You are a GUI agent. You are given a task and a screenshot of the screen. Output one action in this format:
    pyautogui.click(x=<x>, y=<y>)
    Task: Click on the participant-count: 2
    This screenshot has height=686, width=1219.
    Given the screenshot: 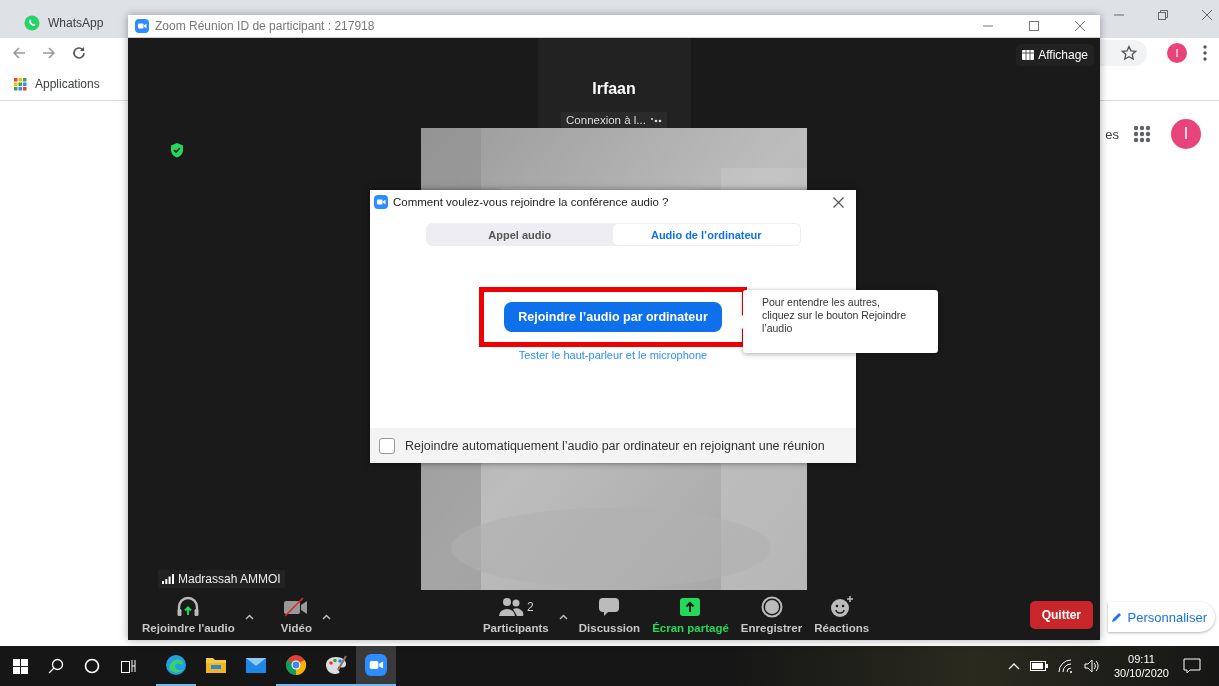 What is the action you would take?
    pyautogui.click(x=530, y=607)
    